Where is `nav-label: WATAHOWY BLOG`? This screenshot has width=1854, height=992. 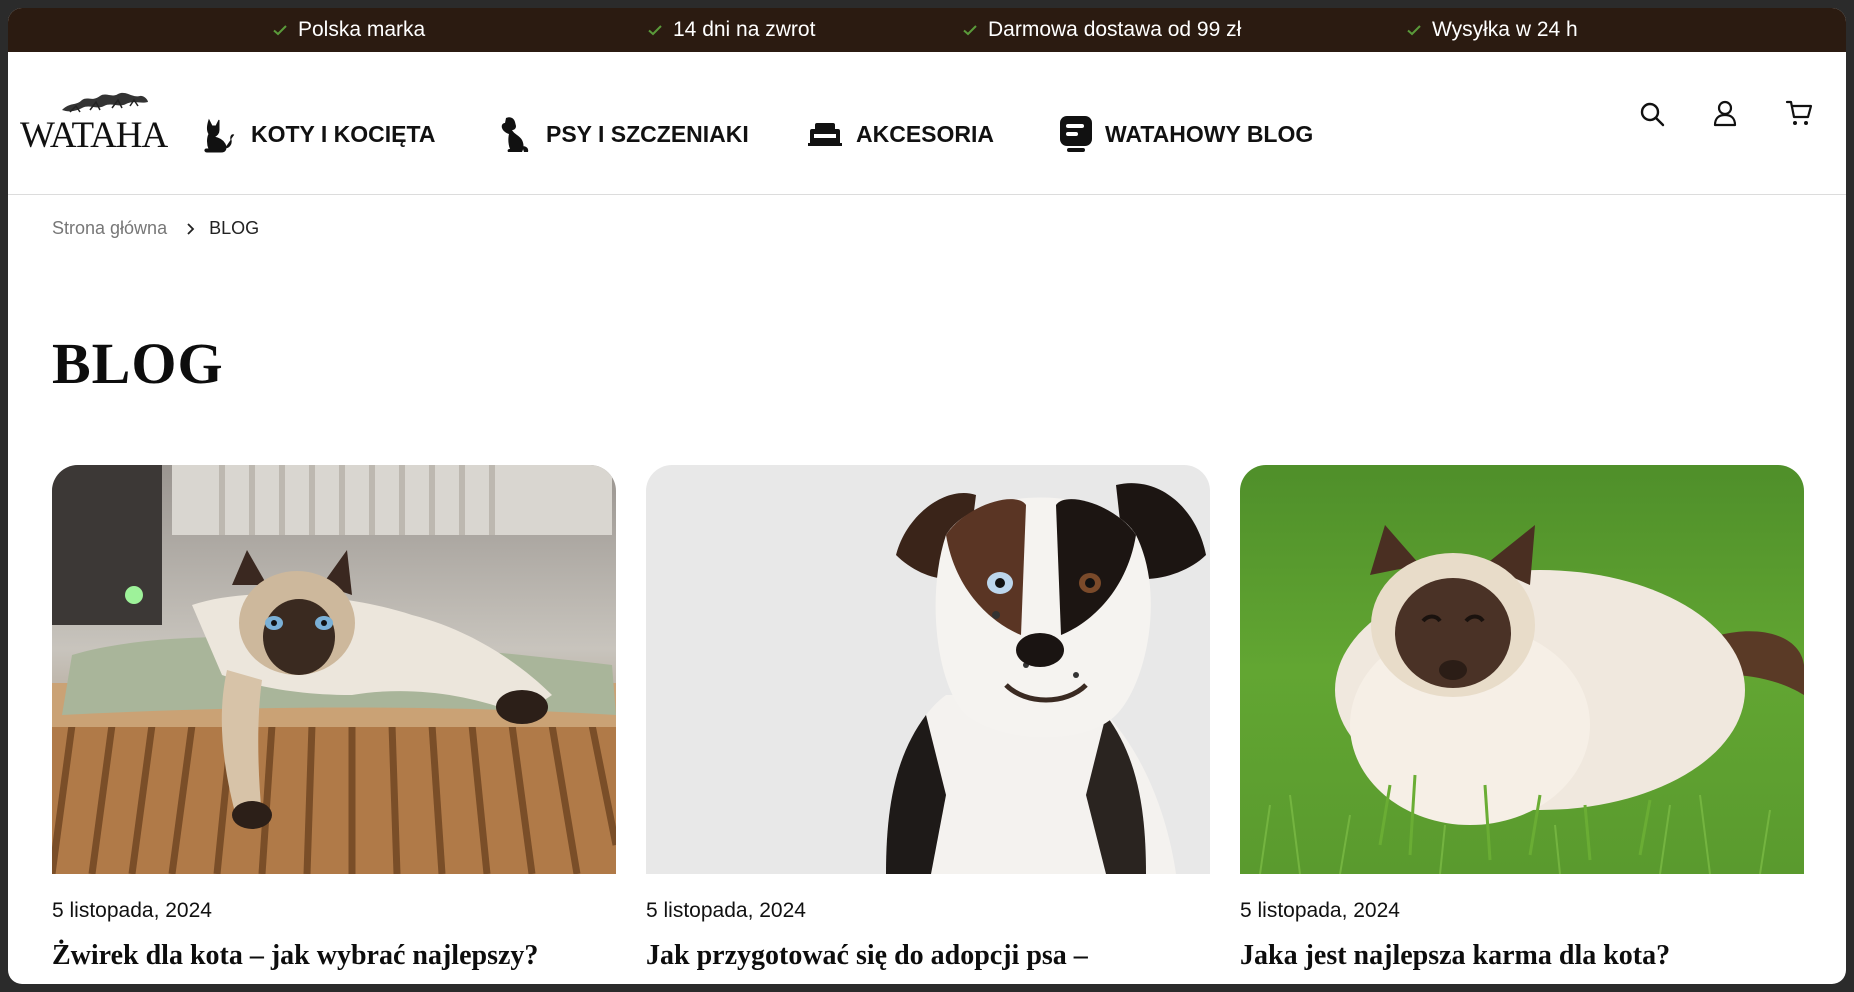
nav-label: WATAHOWY BLOG is located at coordinates (1209, 133).